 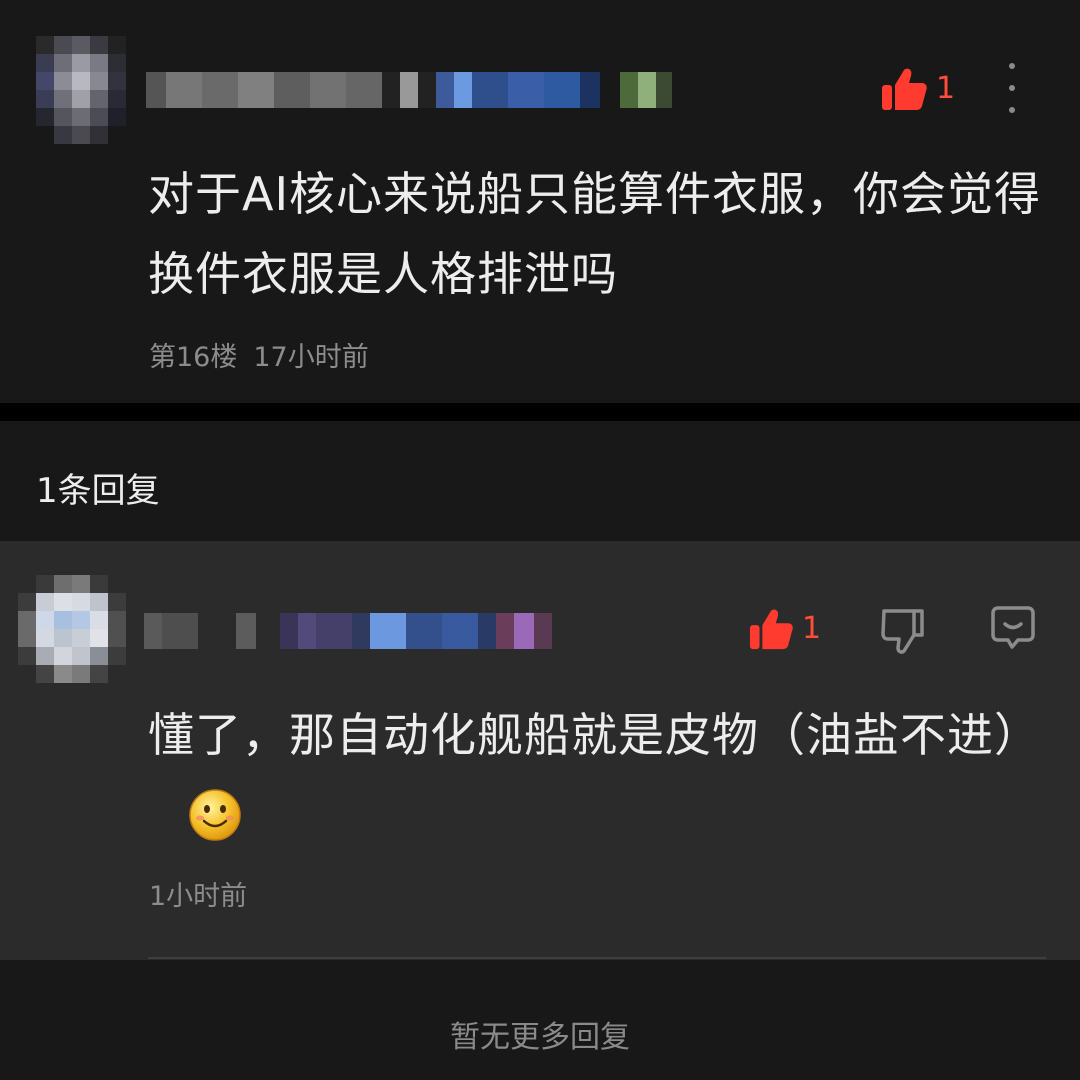 What do you see at coordinates (597, 958) in the screenshot?
I see `divider` at bounding box center [597, 958].